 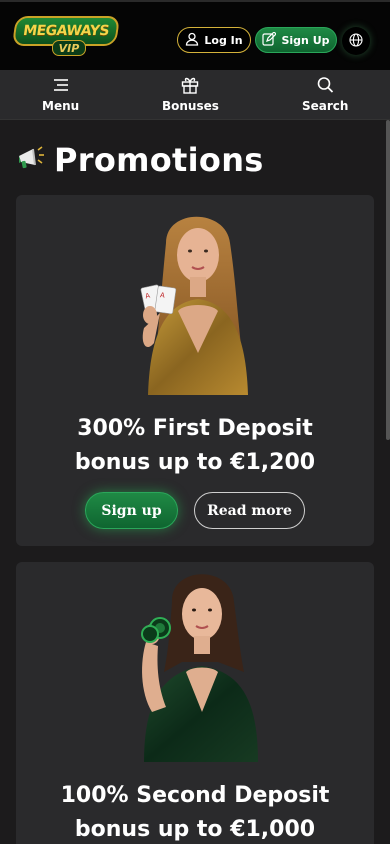 What do you see at coordinates (197, 662) in the screenshot?
I see `promo-image-woman-chip` at bounding box center [197, 662].